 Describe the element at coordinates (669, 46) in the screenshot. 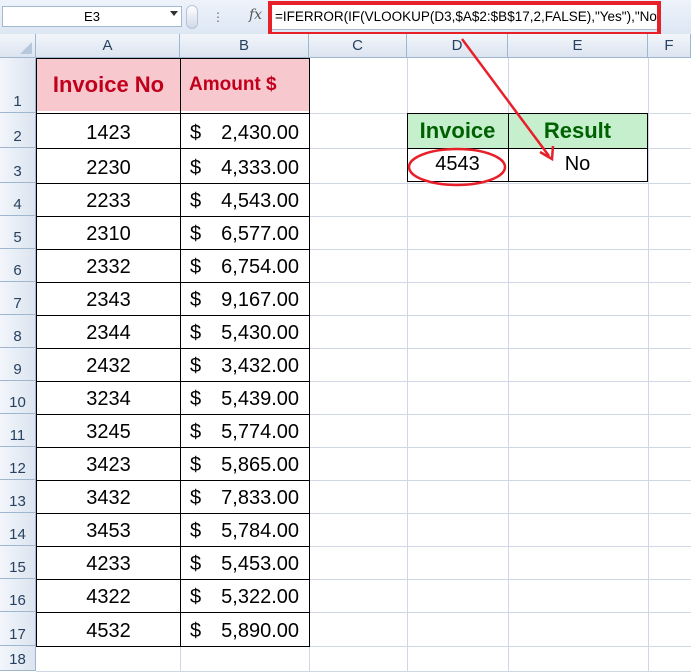

I see `column-header-f: F` at that location.